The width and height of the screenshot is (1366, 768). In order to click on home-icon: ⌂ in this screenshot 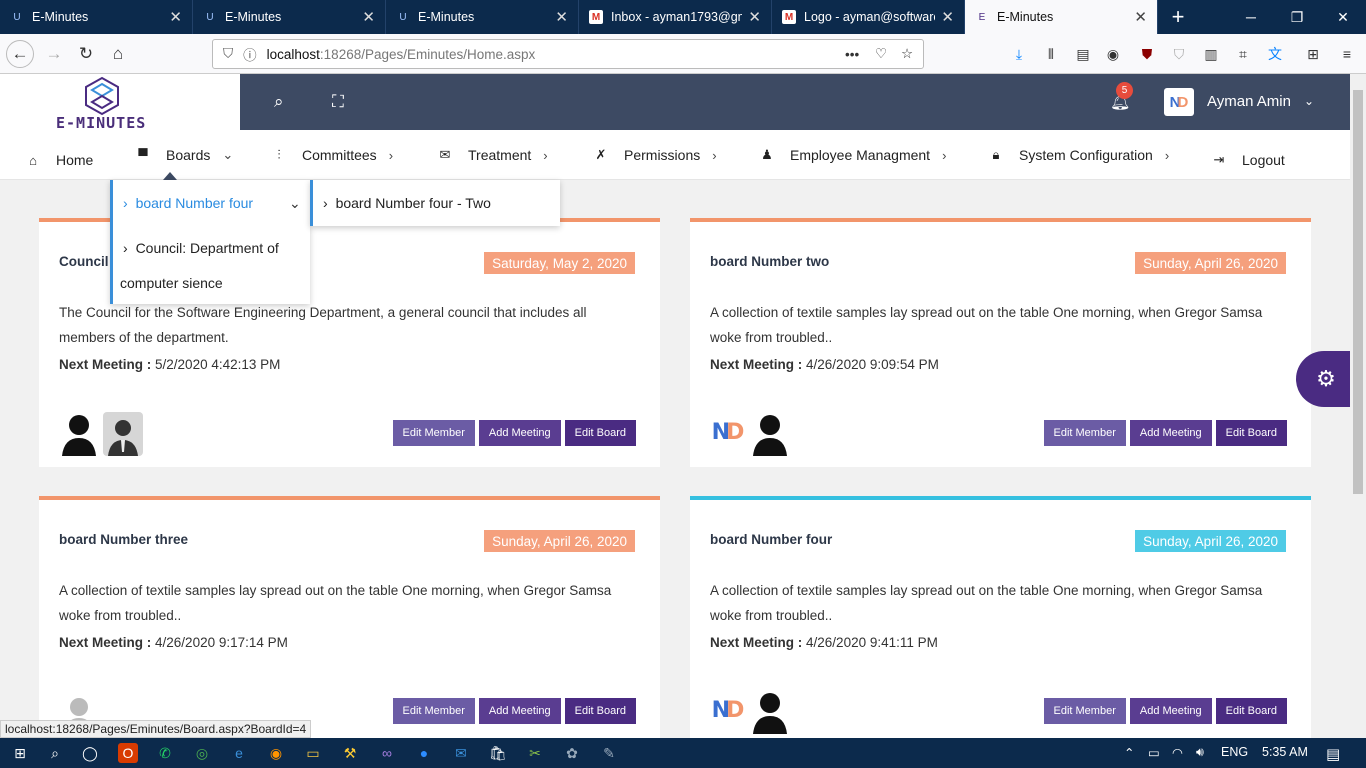, I will do `click(118, 54)`.